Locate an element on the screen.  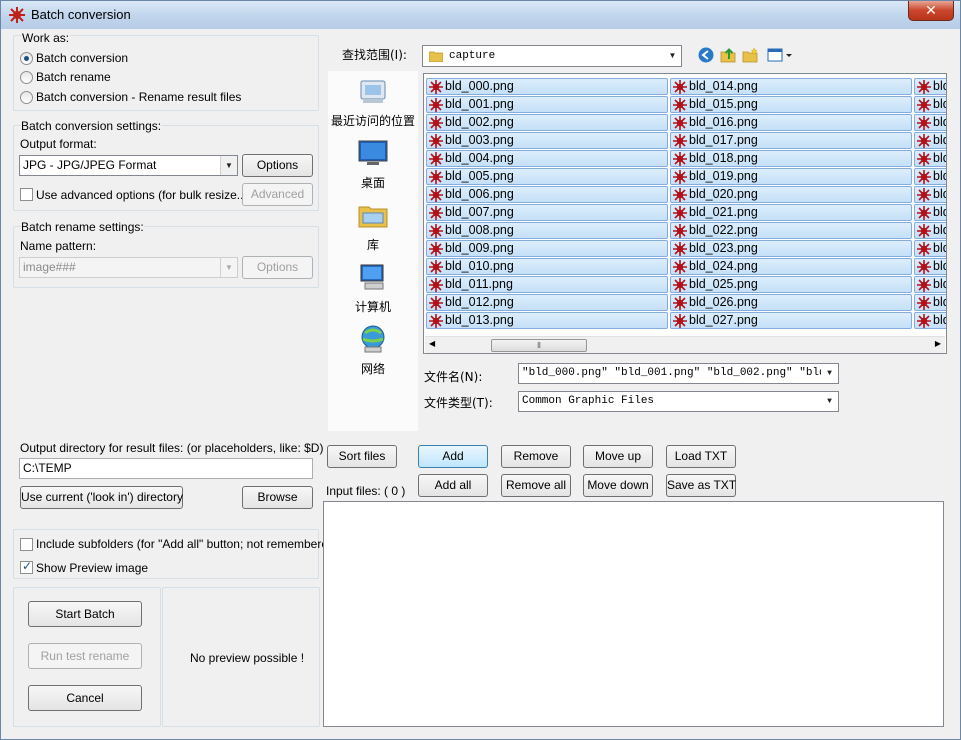
file-item: bld_008.png is located at coordinates (547, 230).